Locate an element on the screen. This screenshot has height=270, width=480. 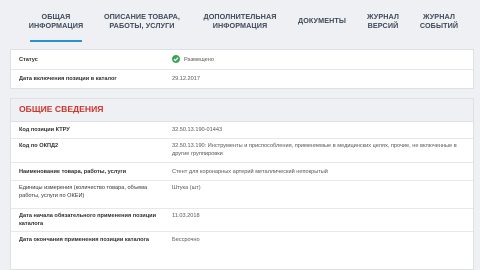
tab-label: Журнал версий is located at coordinates (383, 20).